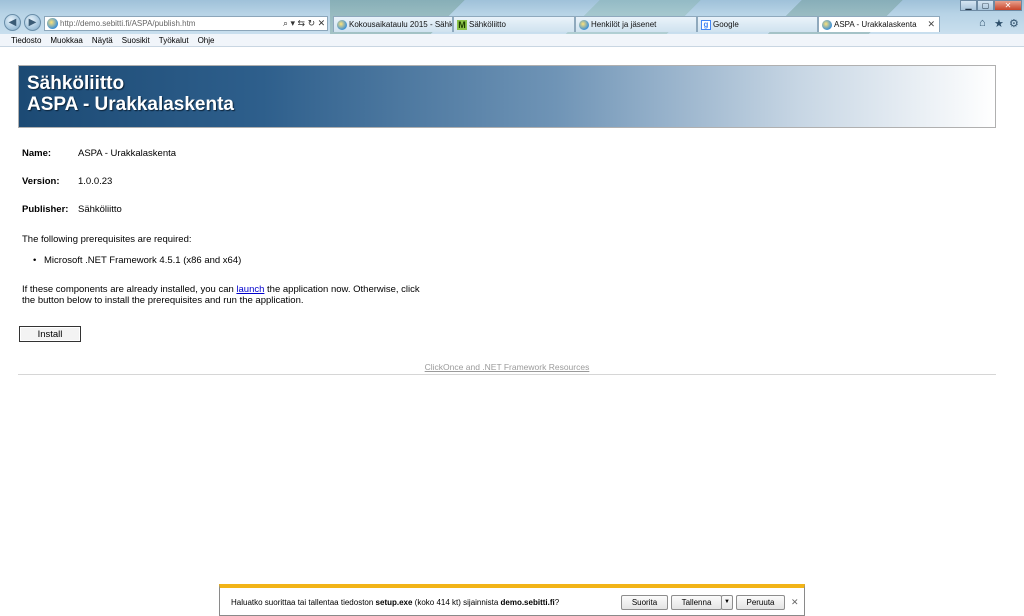 The image size is (1024, 616). I want to click on address-controls-icon: ⌕ ▾ ⇆ ↻ ✕, so click(304, 23).